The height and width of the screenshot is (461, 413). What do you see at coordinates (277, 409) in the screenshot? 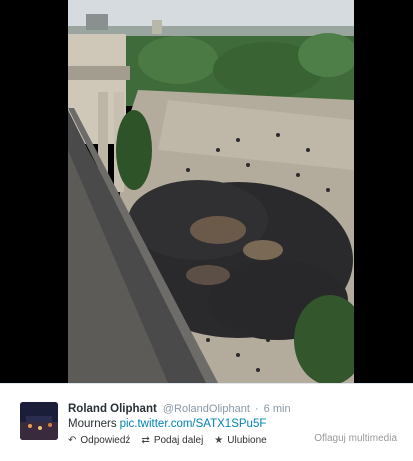
I see `tweet-timestamp: 6 min` at bounding box center [277, 409].